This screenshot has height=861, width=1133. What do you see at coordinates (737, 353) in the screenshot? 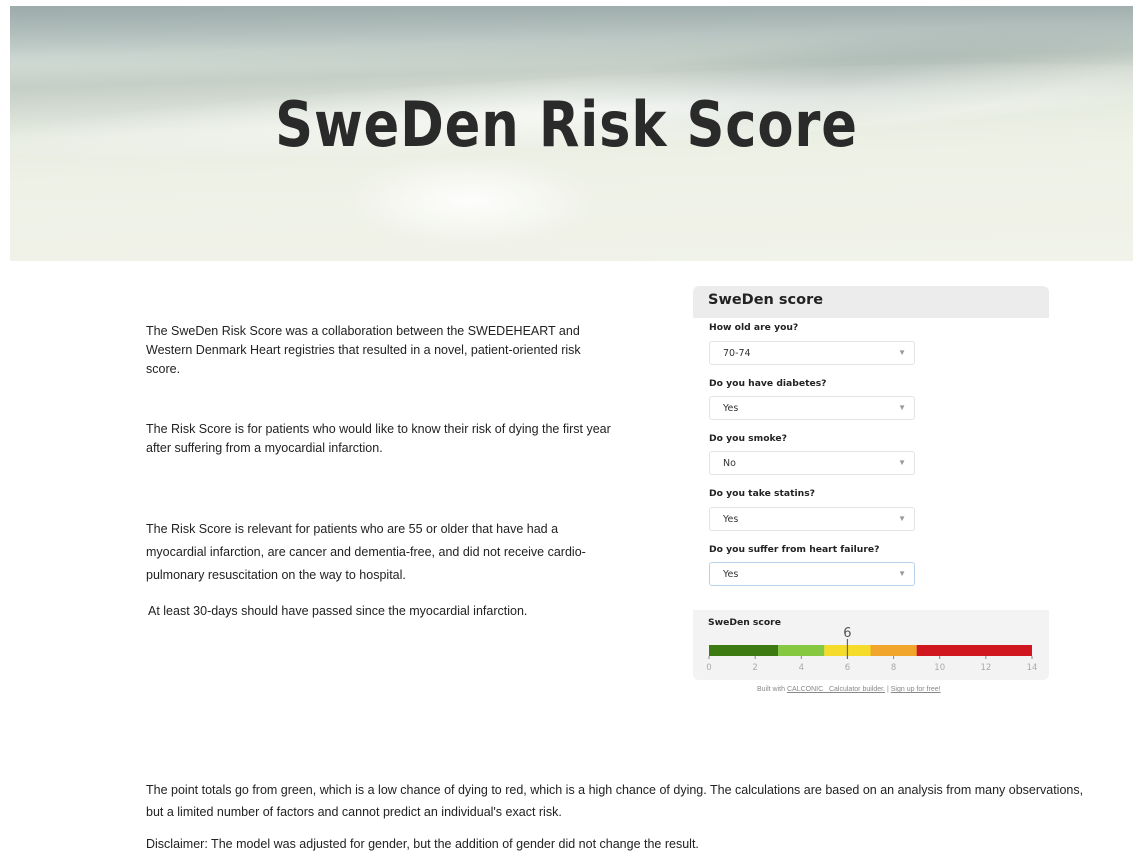
I see `age-select-value: 70-74` at bounding box center [737, 353].